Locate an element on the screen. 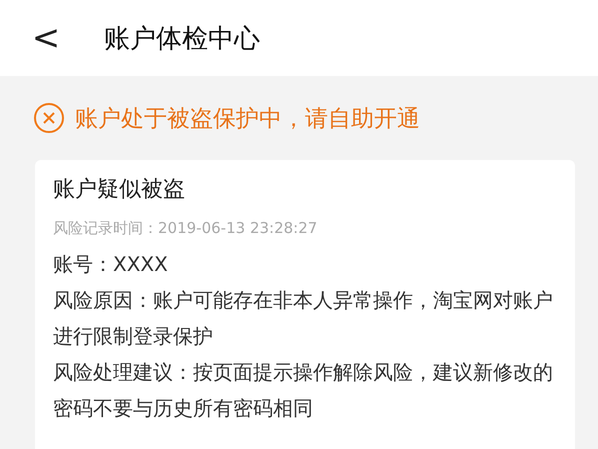 This screenshot has width=598, height=449. alert-message: 账户处于被盗保护中，请自助开通 is located at coordinates (247, 119).